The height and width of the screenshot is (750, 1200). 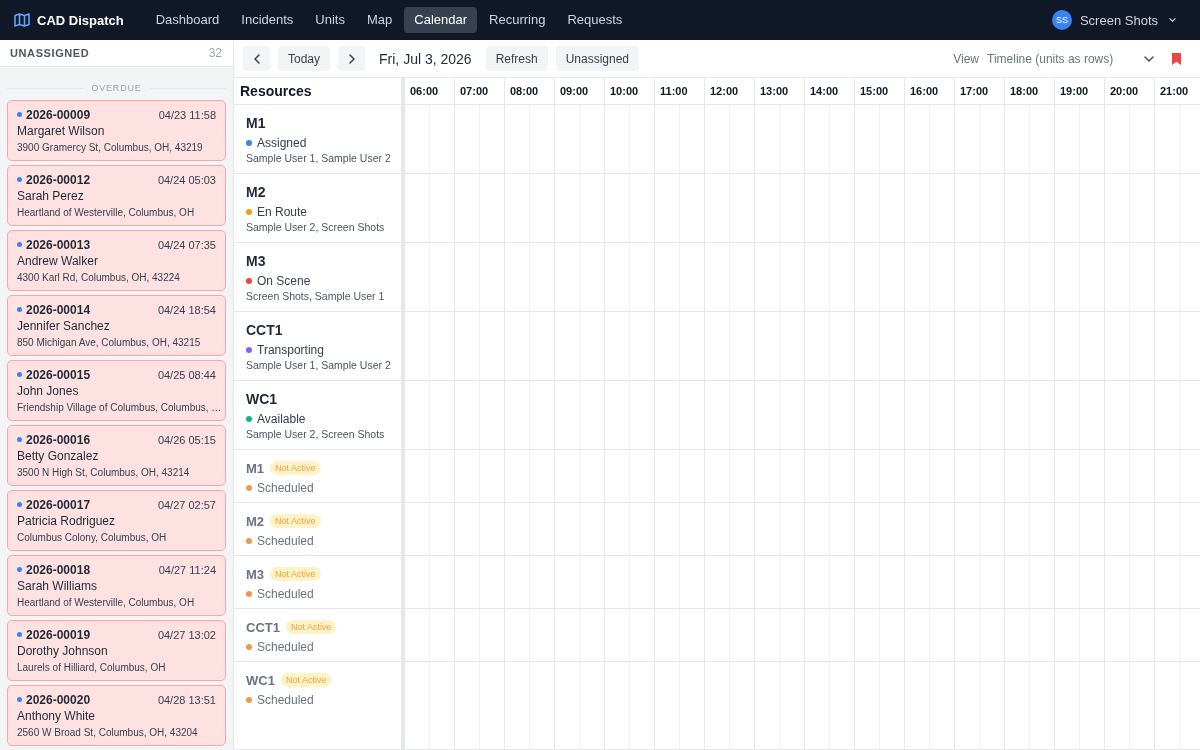 I want to click on previous-button, so click(x=256, y=58).